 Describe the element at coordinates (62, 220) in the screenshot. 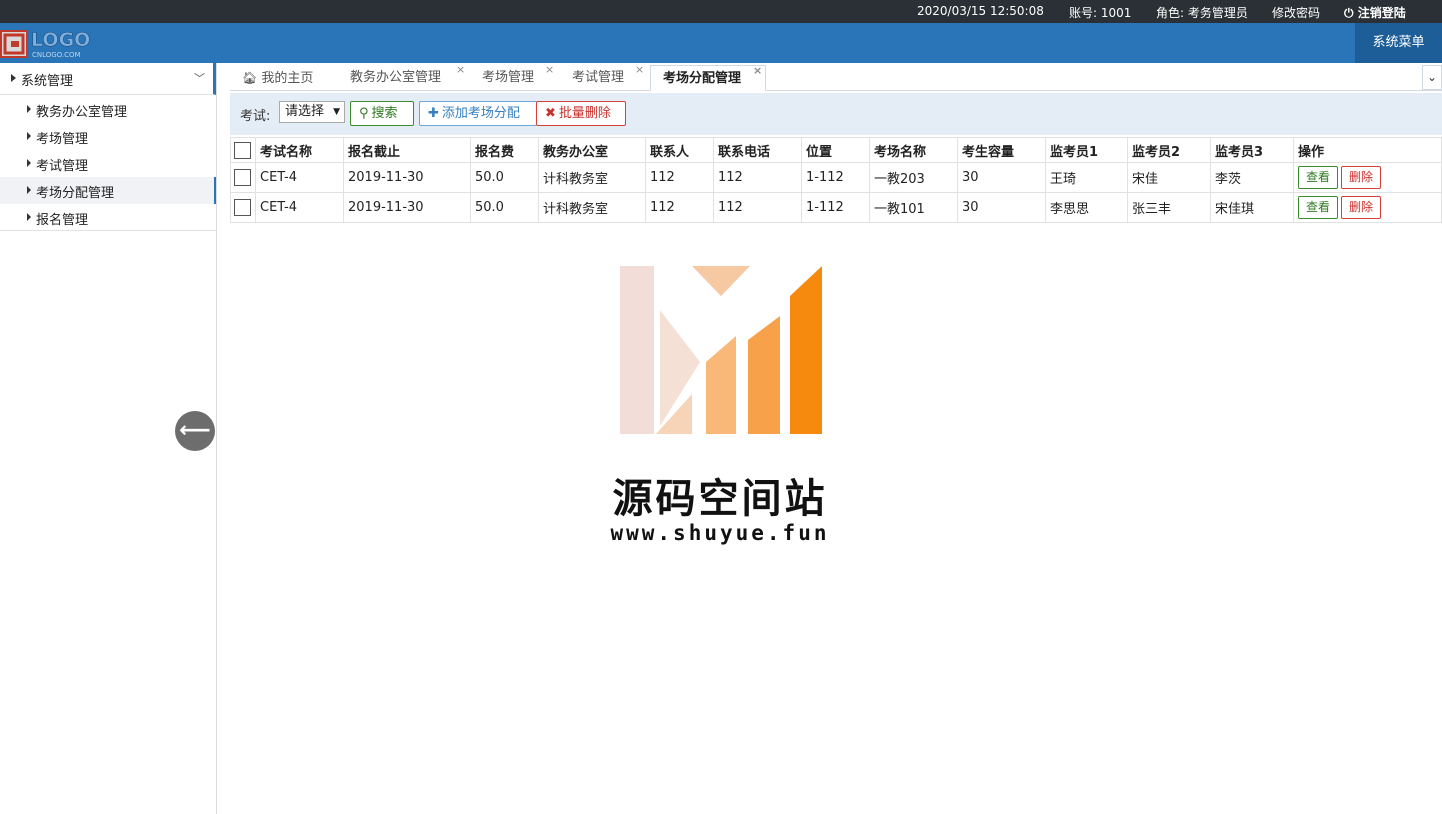

I see `sidebar-item-label: 报名管理` at that location.